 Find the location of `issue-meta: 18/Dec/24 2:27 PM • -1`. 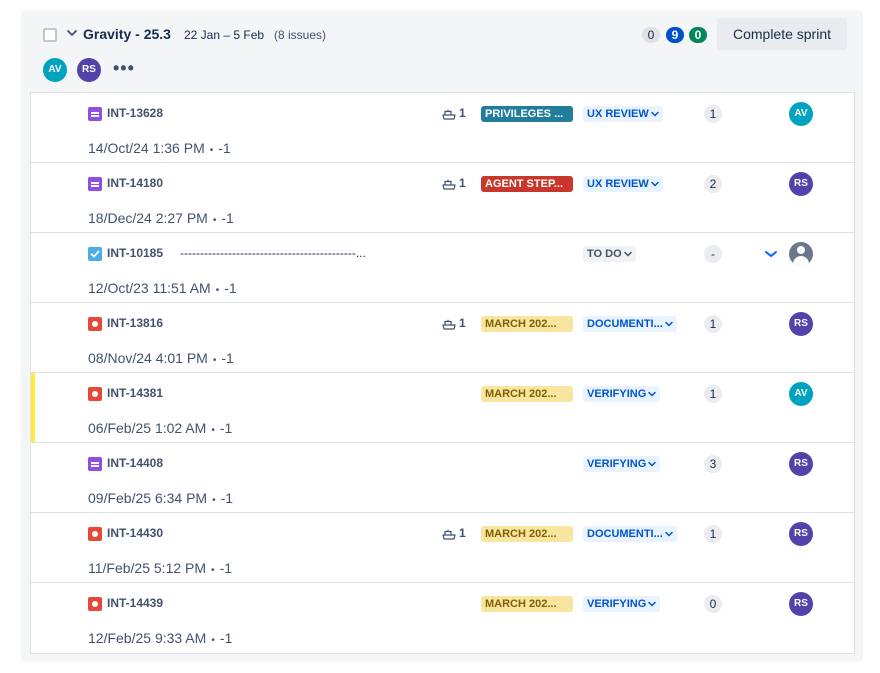

issue-meta: 18/Dec/24 2:27 PM • -1 is located at coordinates (161, 218).